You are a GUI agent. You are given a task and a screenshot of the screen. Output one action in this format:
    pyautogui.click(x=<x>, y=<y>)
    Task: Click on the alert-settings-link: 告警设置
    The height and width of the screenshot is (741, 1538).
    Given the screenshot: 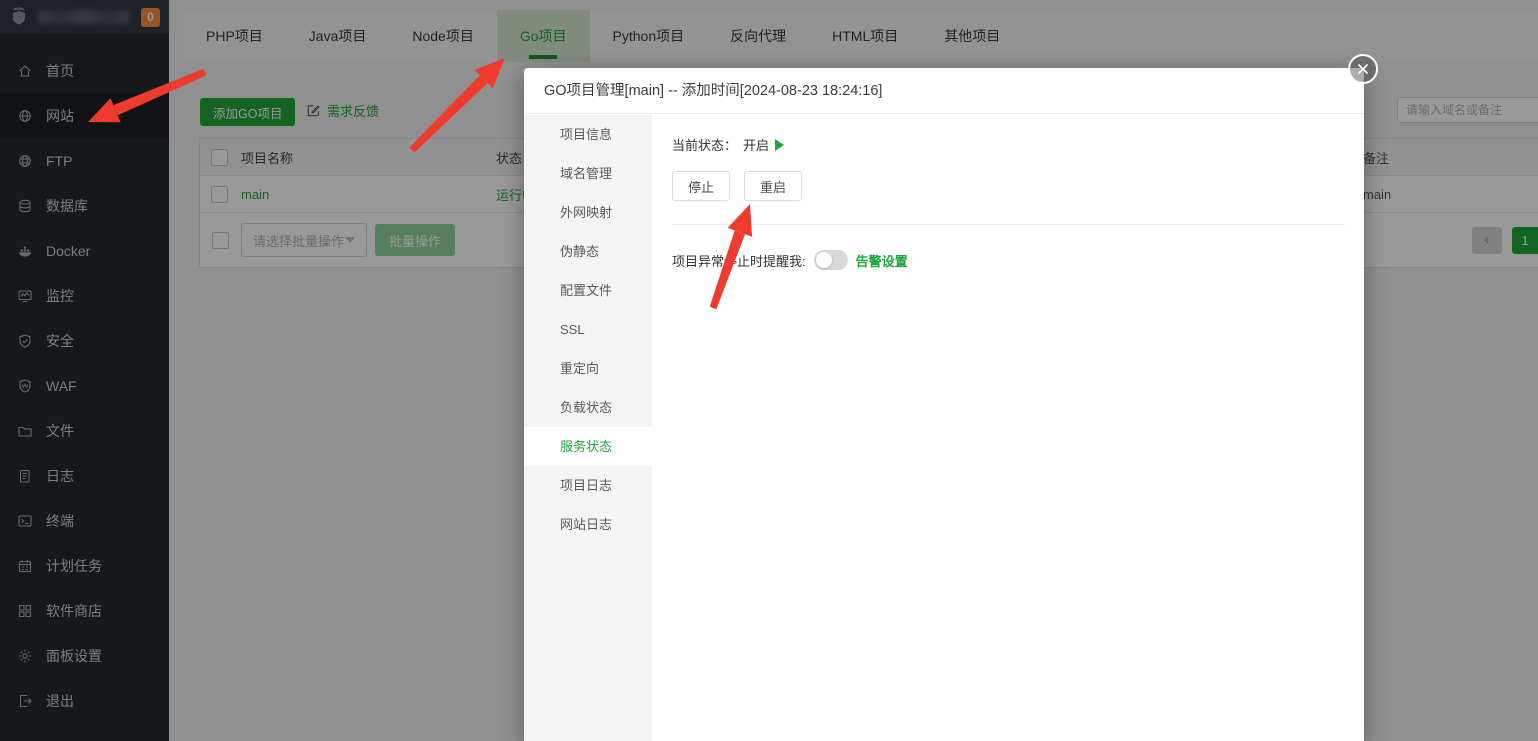 What is the action you would take?
    pyautogui.click(x=882, y=260)
    